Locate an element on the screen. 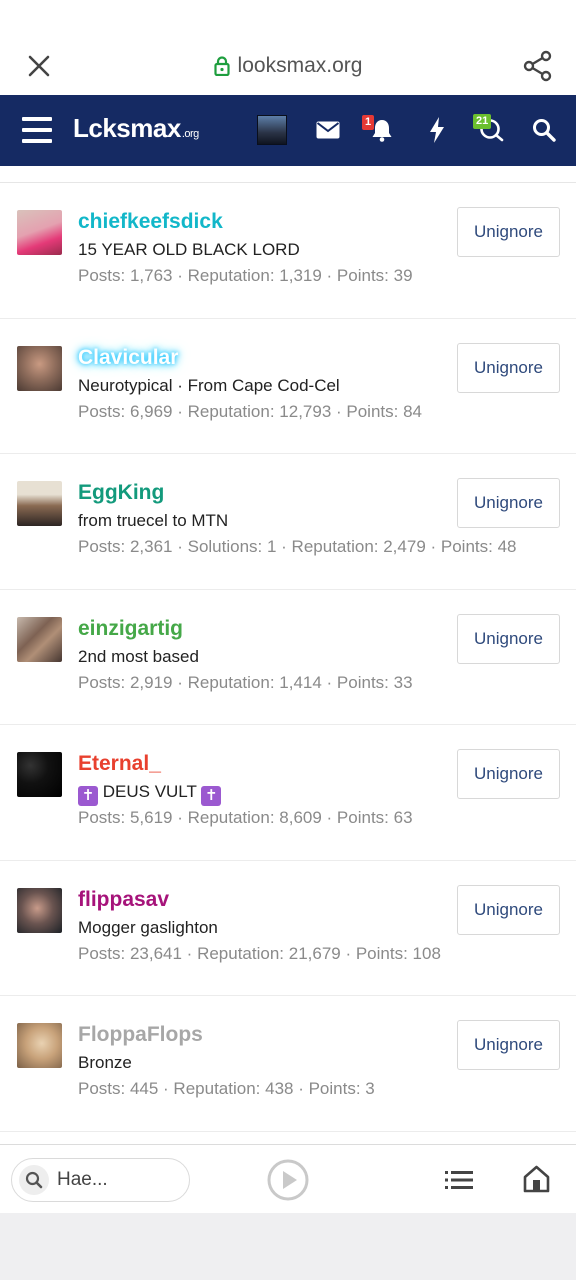 The height and width of the screenshot is (1280, 576). user-stats: Posts: 445 · Reputation: 438 · Points: 3 is located at coordinates (226, 1088).